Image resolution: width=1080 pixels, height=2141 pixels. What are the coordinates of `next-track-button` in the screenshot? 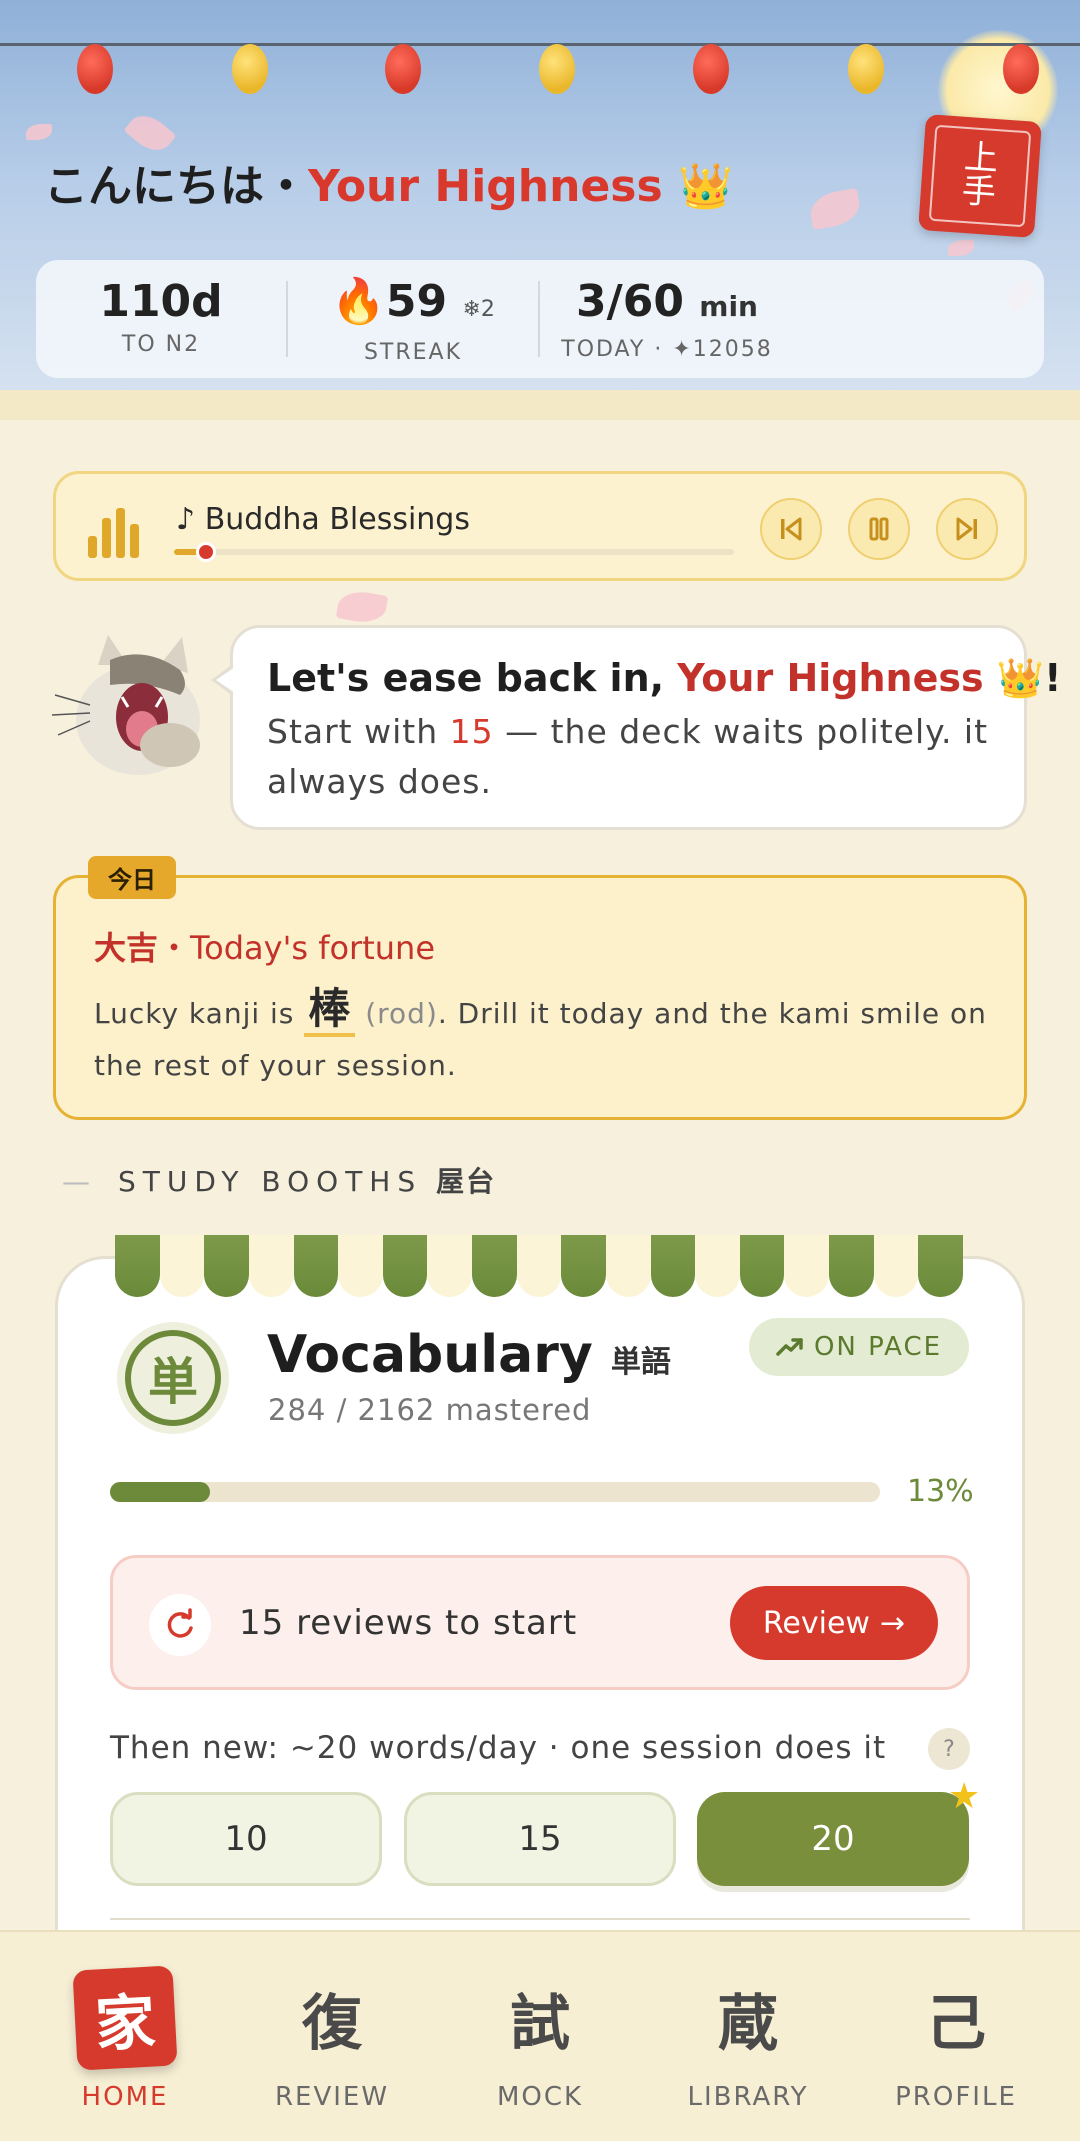 It's located at (967, 529).